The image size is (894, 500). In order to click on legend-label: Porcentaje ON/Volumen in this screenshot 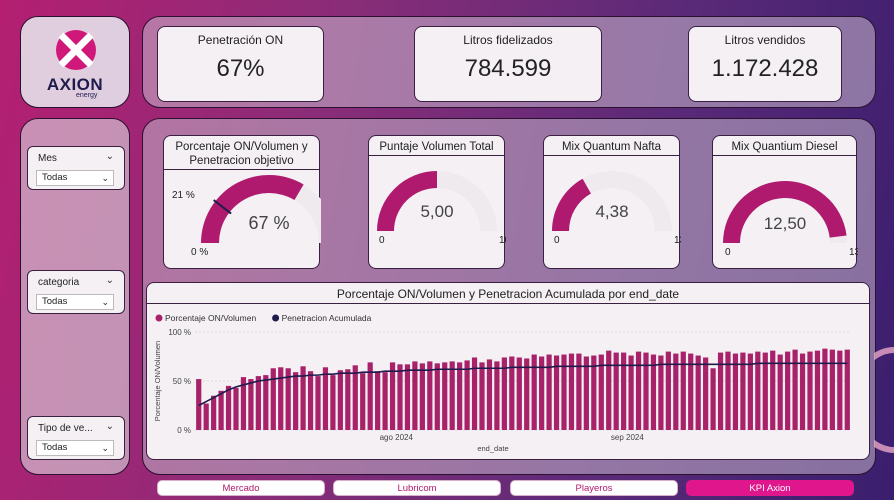, I will do `click(210, 318)`.